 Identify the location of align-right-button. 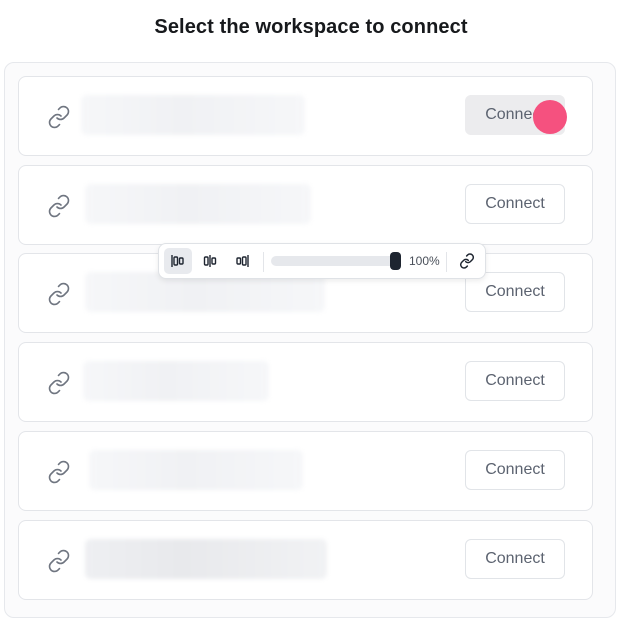
(242, 261).